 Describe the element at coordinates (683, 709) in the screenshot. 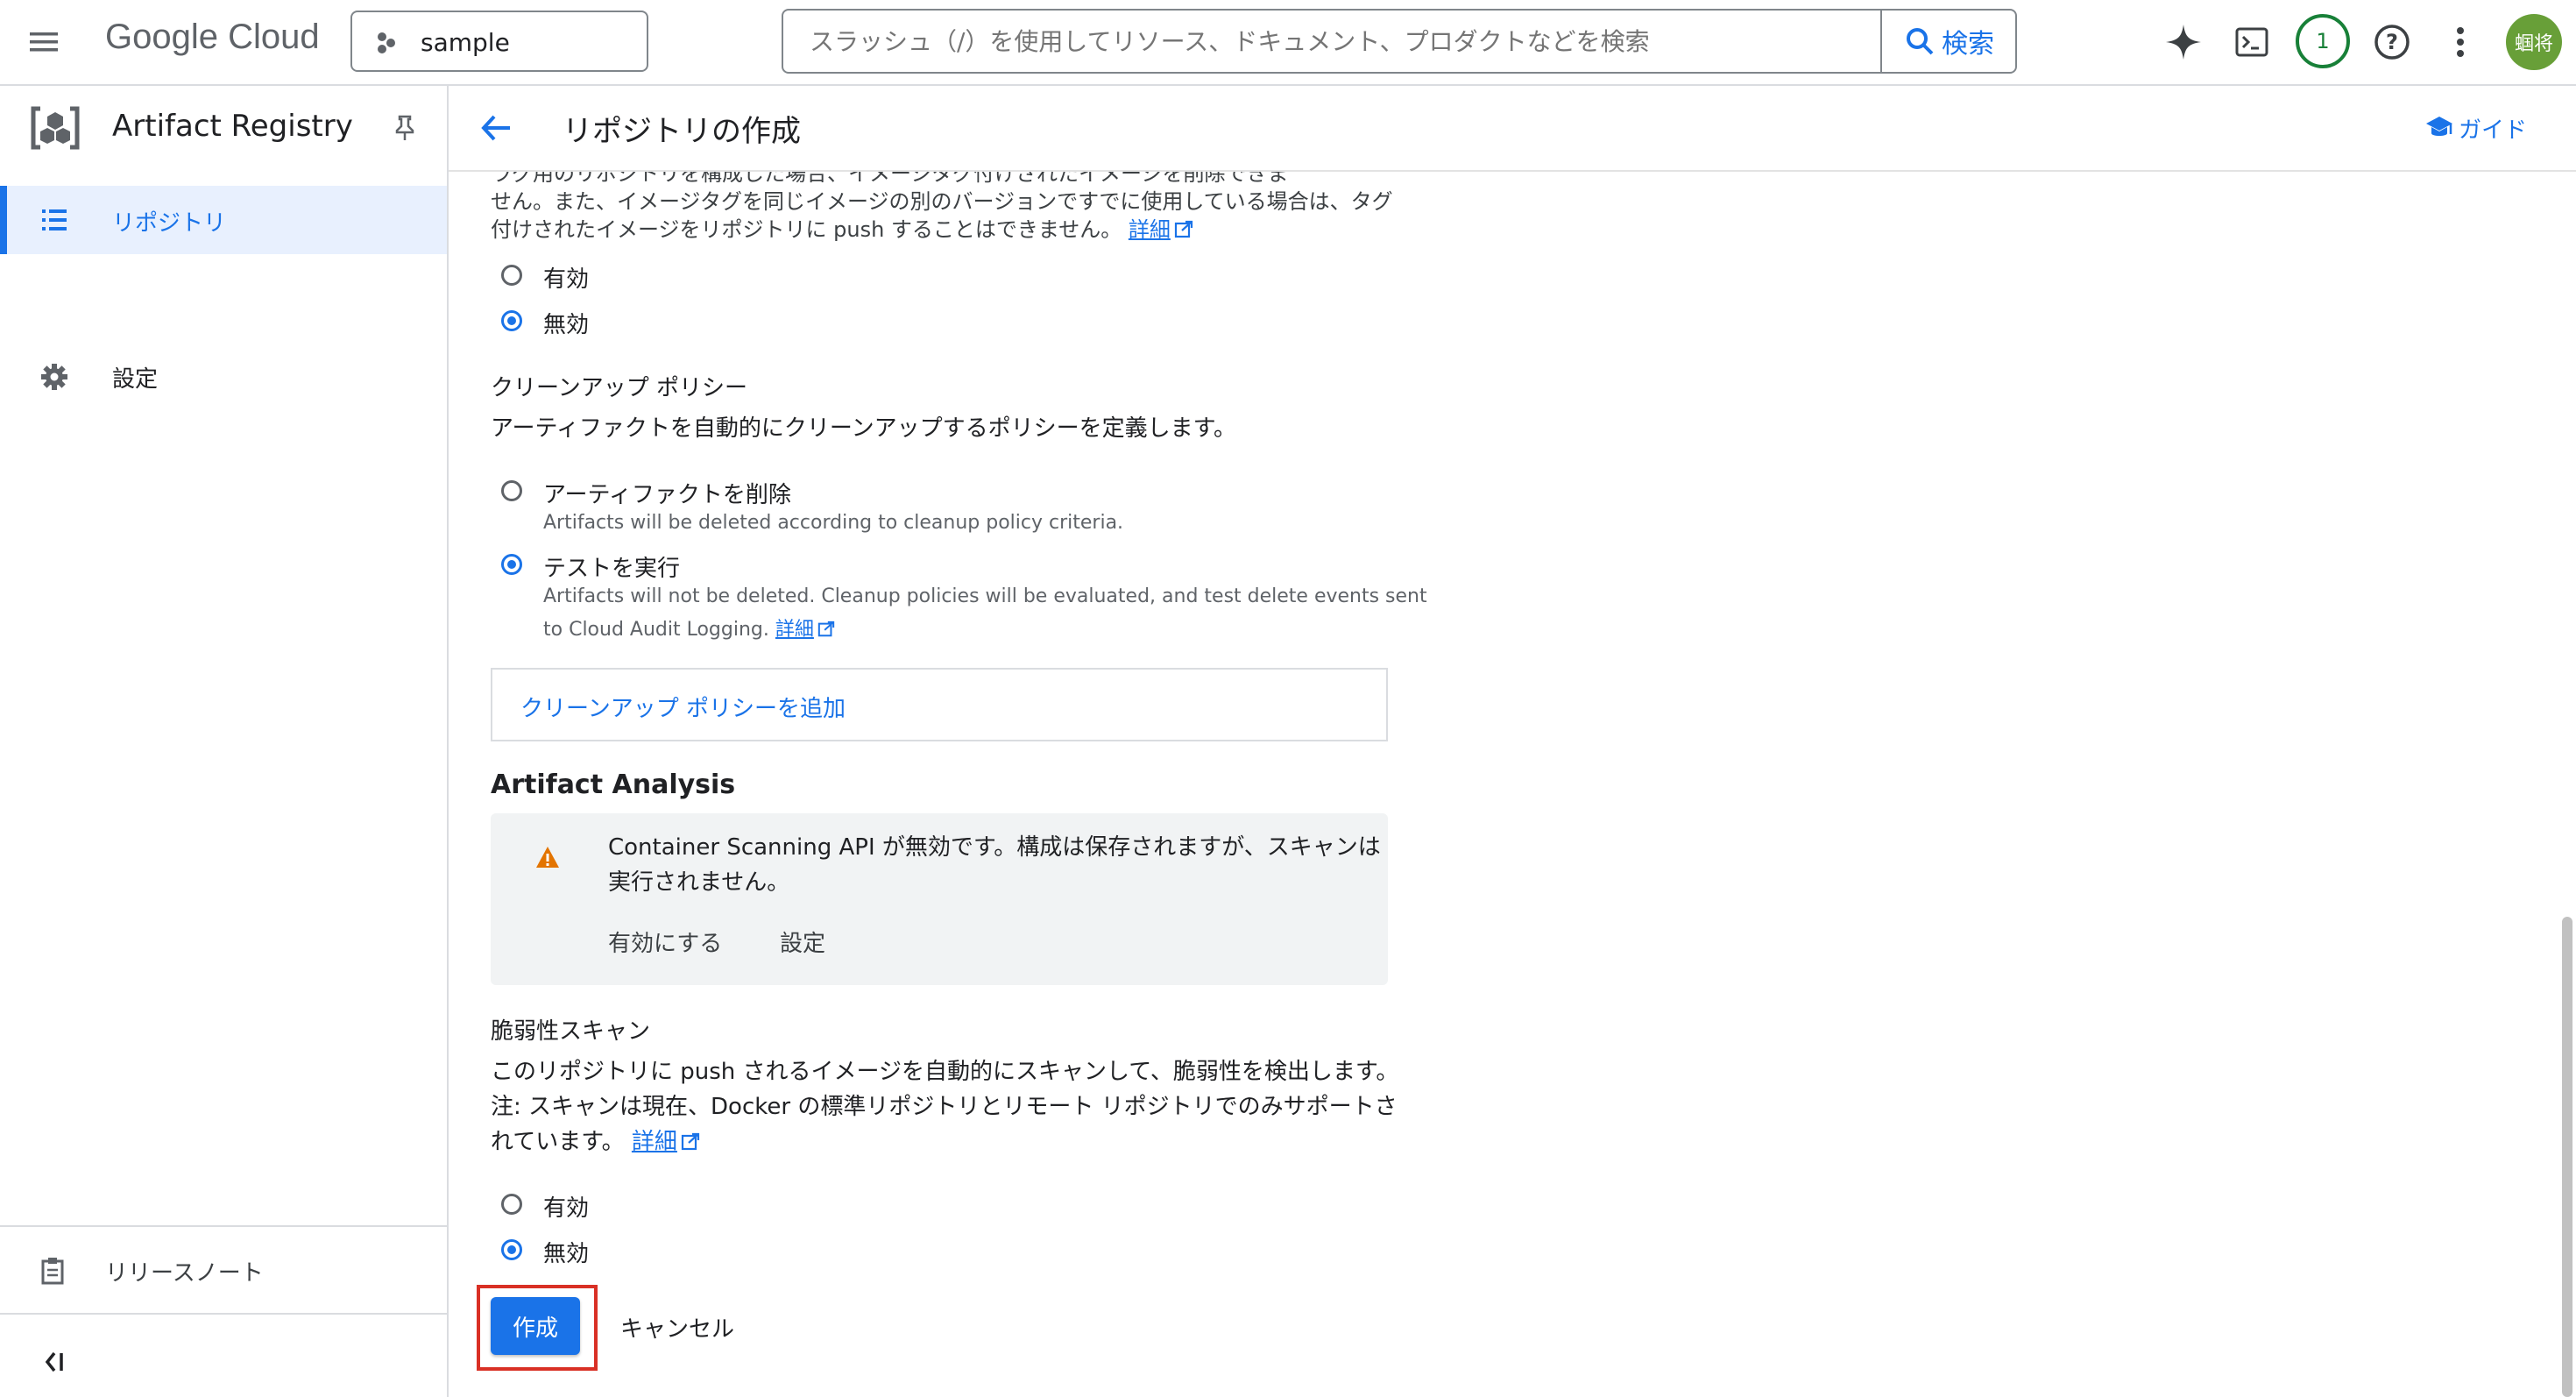

I see `add-cleanup-policy-label: クリーンアップ ポリシーを追加` at that location.